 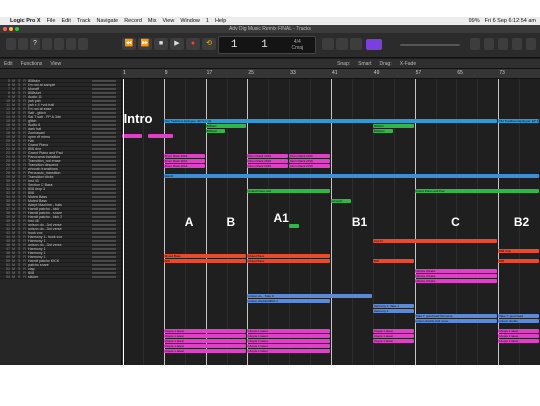 I want to click on menu-file: File, so click(x=51, y=21).